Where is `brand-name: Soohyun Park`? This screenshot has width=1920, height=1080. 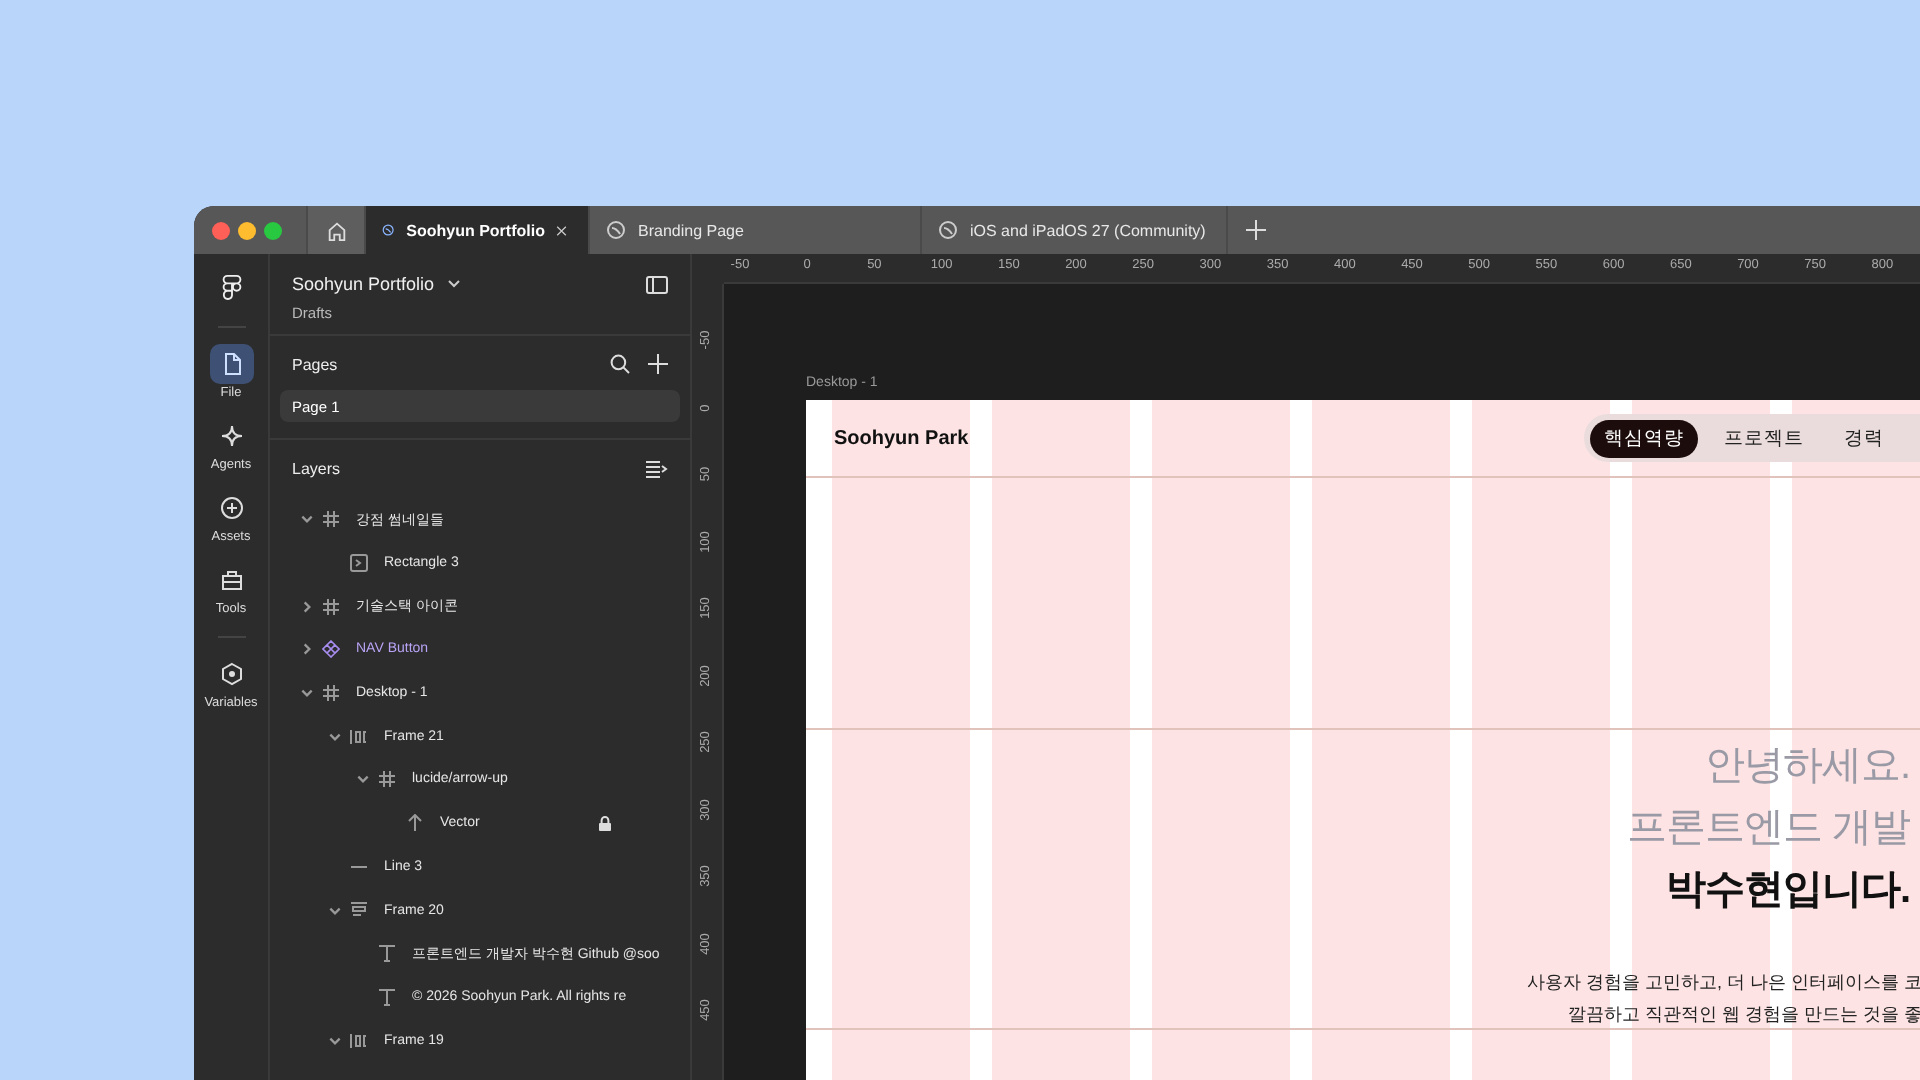 brand-name: Soohyun Park is located at coordinates (901, 438).